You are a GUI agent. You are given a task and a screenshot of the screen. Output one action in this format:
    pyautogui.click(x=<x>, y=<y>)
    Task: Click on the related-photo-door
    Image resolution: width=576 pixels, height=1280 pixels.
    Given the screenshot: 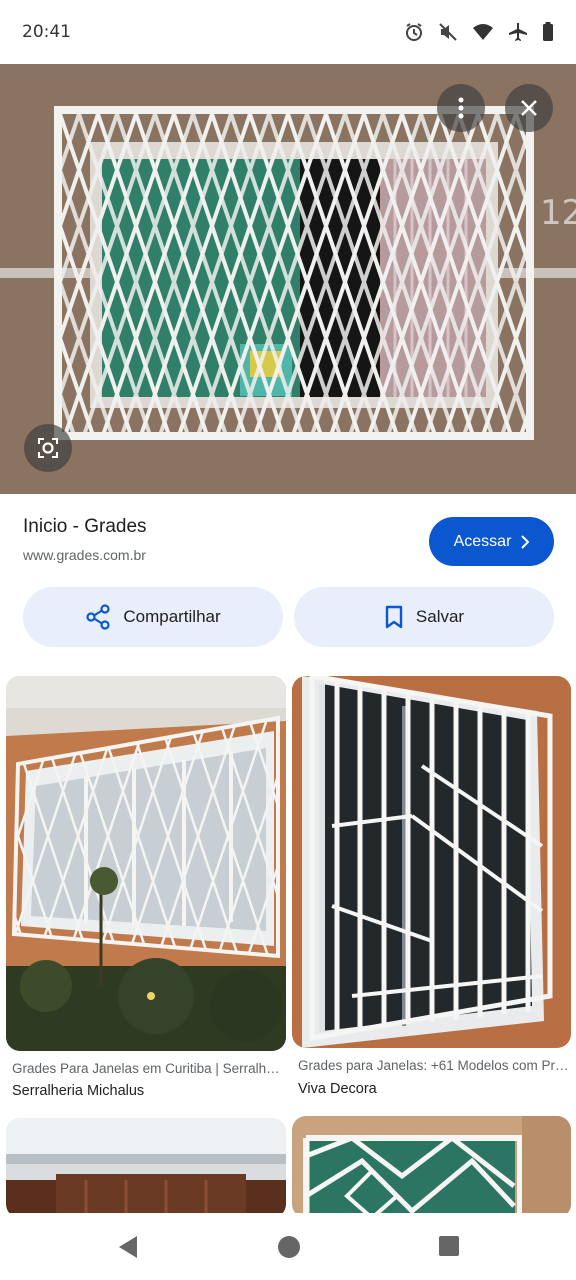 What is the action you would take?
    pyautogui.click(x=146, y=1168)
    